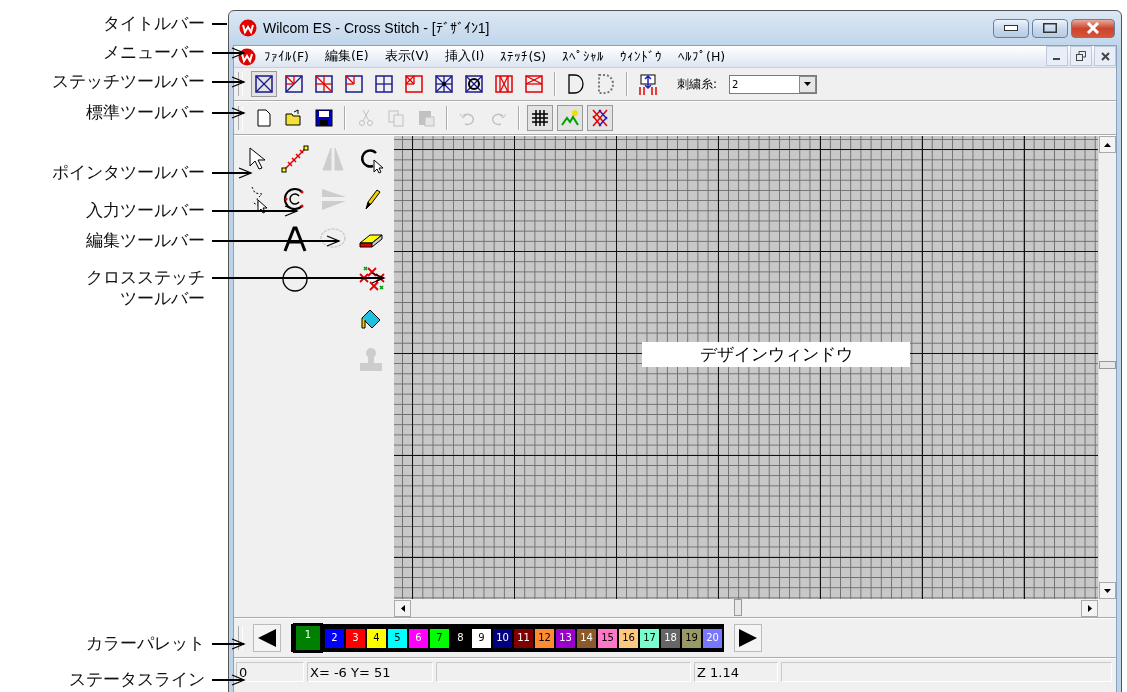 This screenshot has height=692, width=1127. I want to click on copy-icon, so click(396, 118).